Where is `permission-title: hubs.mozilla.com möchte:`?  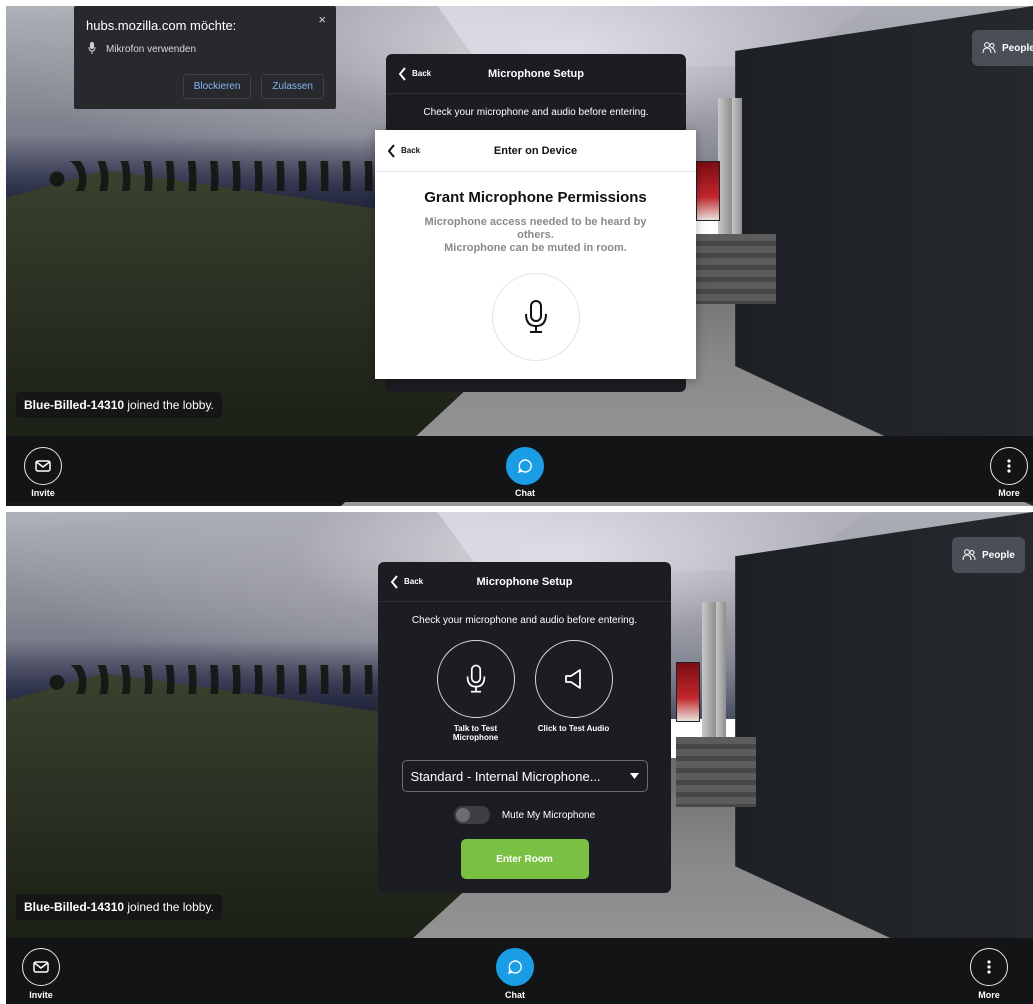 permission-title: hubs.mozilla.com möchte: is located at coordinates (161, 25).